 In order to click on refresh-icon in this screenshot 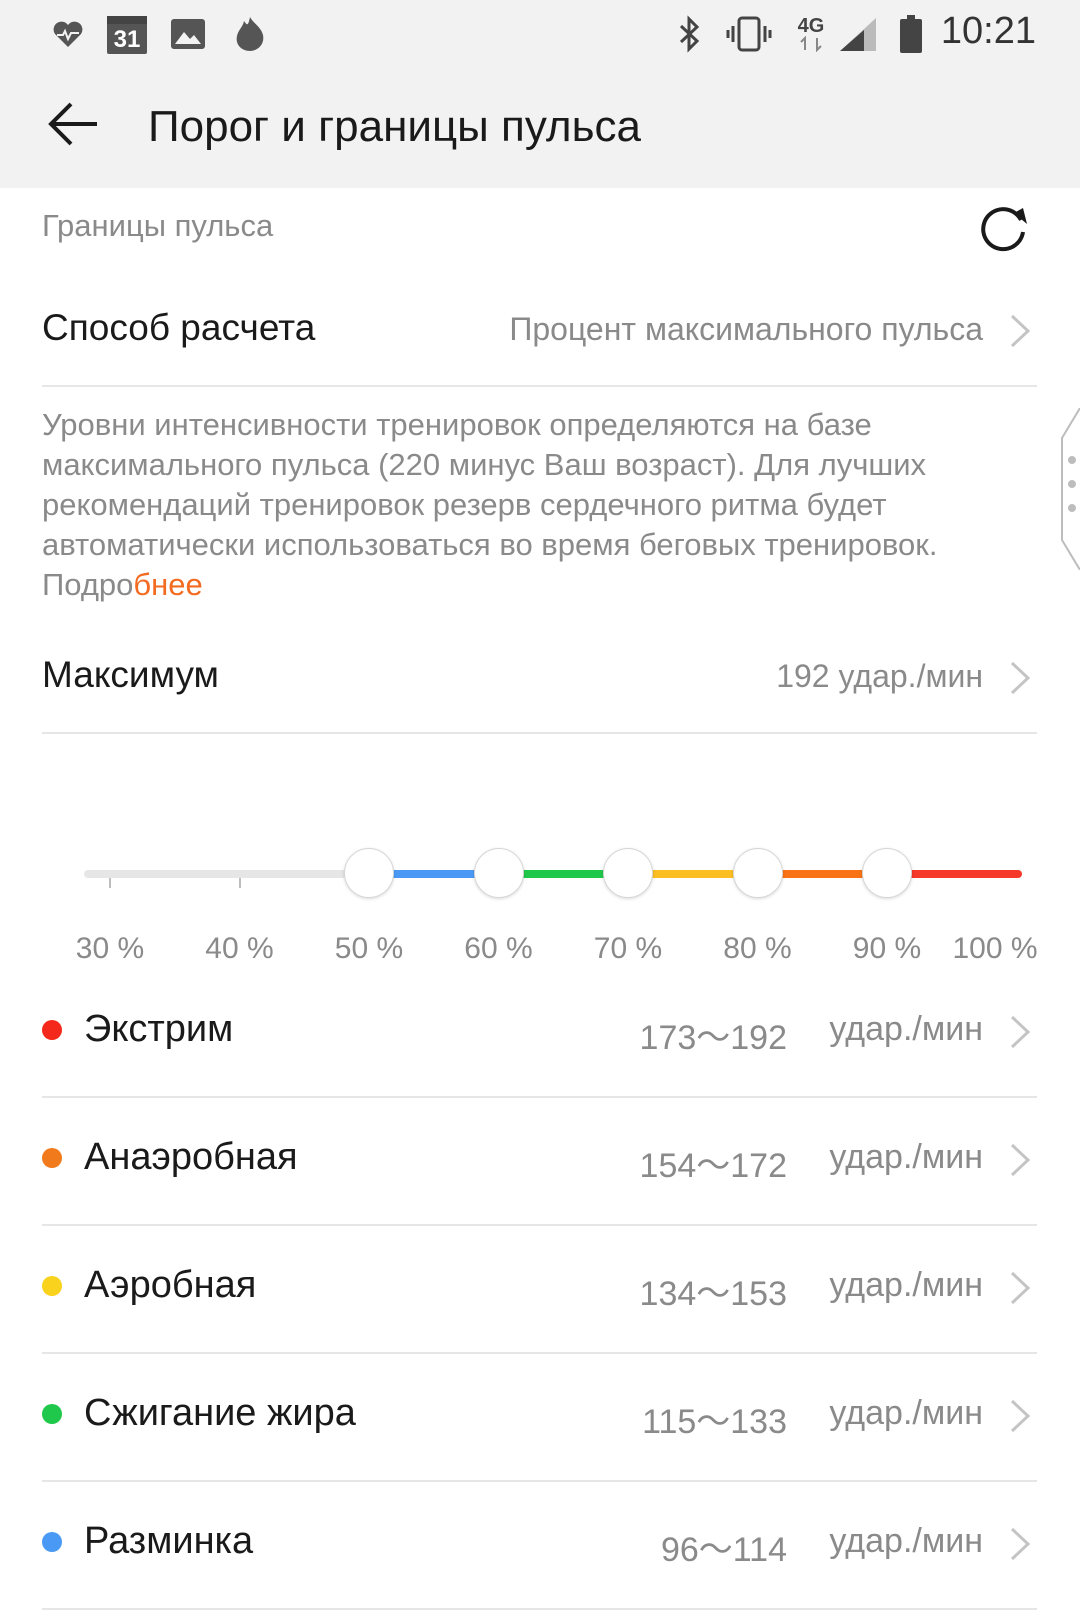, I will do `click(1004, 229)`.